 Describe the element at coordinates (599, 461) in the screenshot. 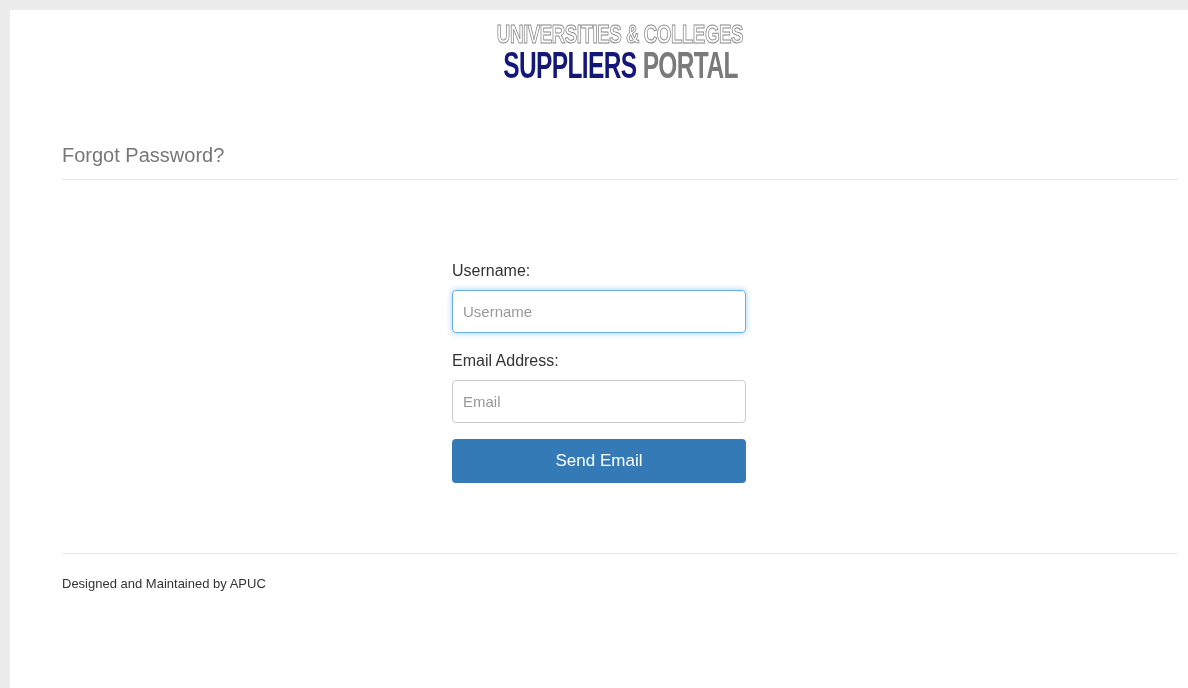

I see `send-email-button: Send Email` at that location.